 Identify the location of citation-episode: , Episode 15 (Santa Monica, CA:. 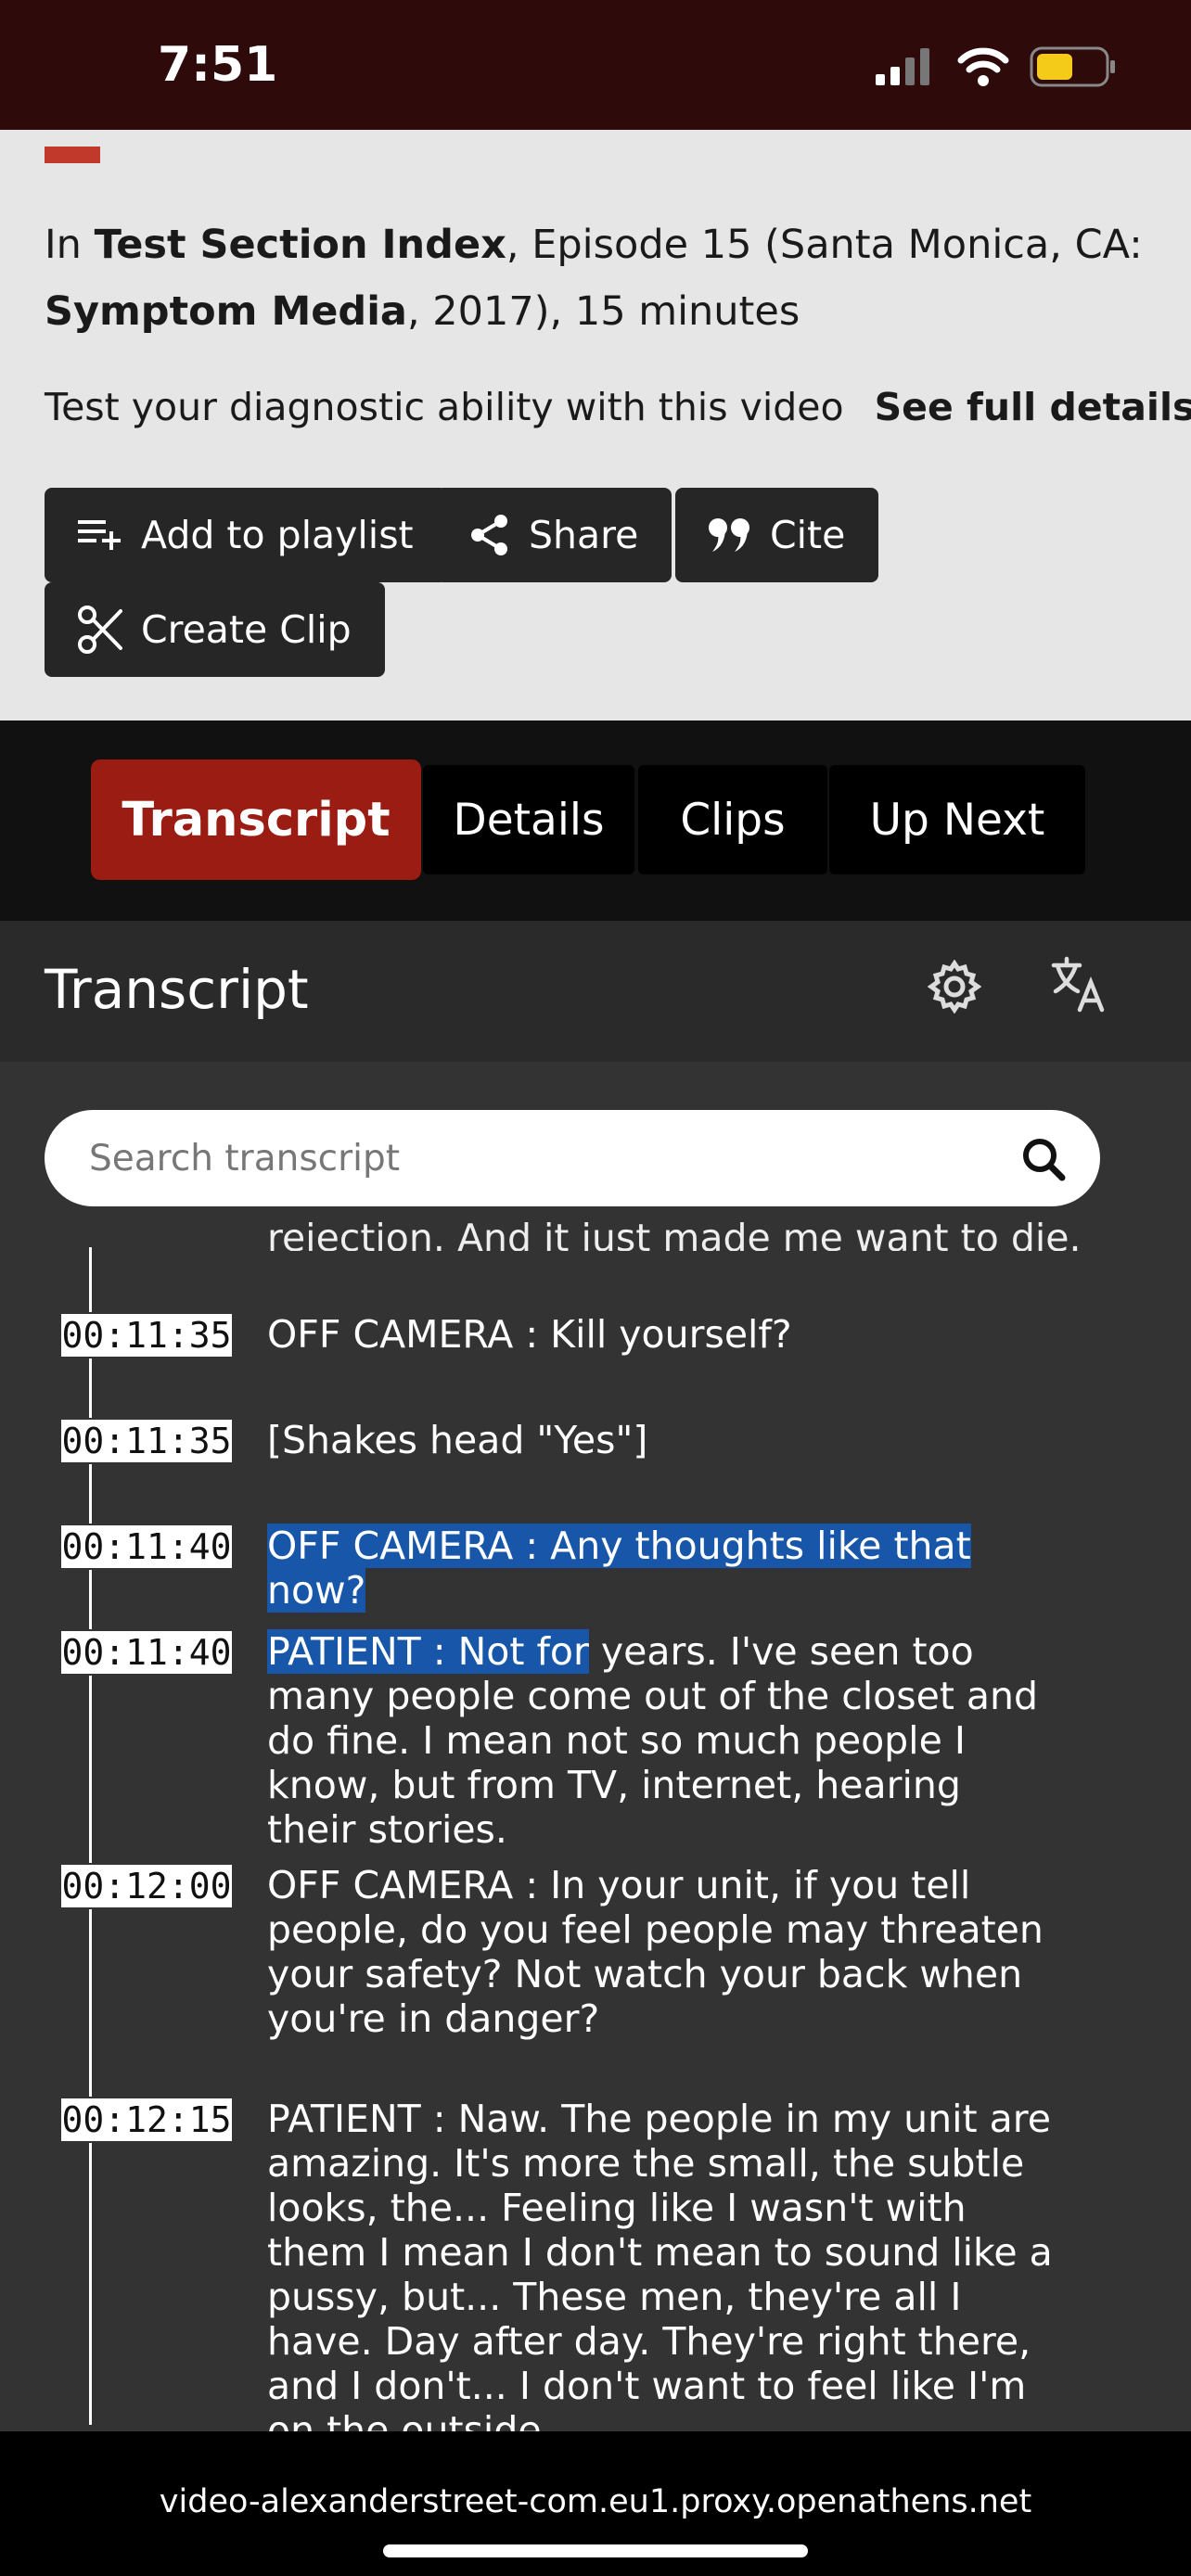
(824, 245).